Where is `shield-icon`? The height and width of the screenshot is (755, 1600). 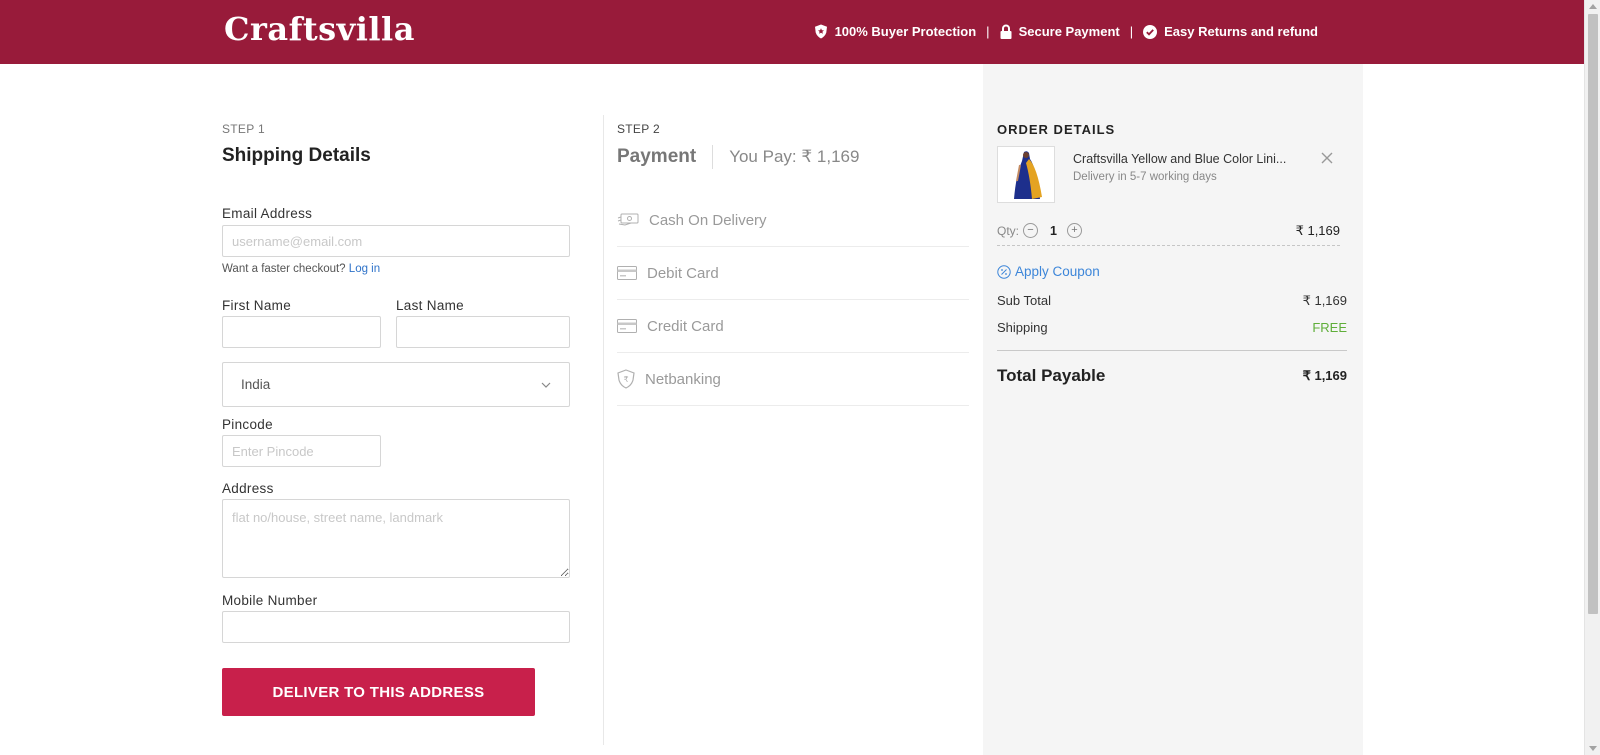 shield-icon is located at coordinates (820, 31).